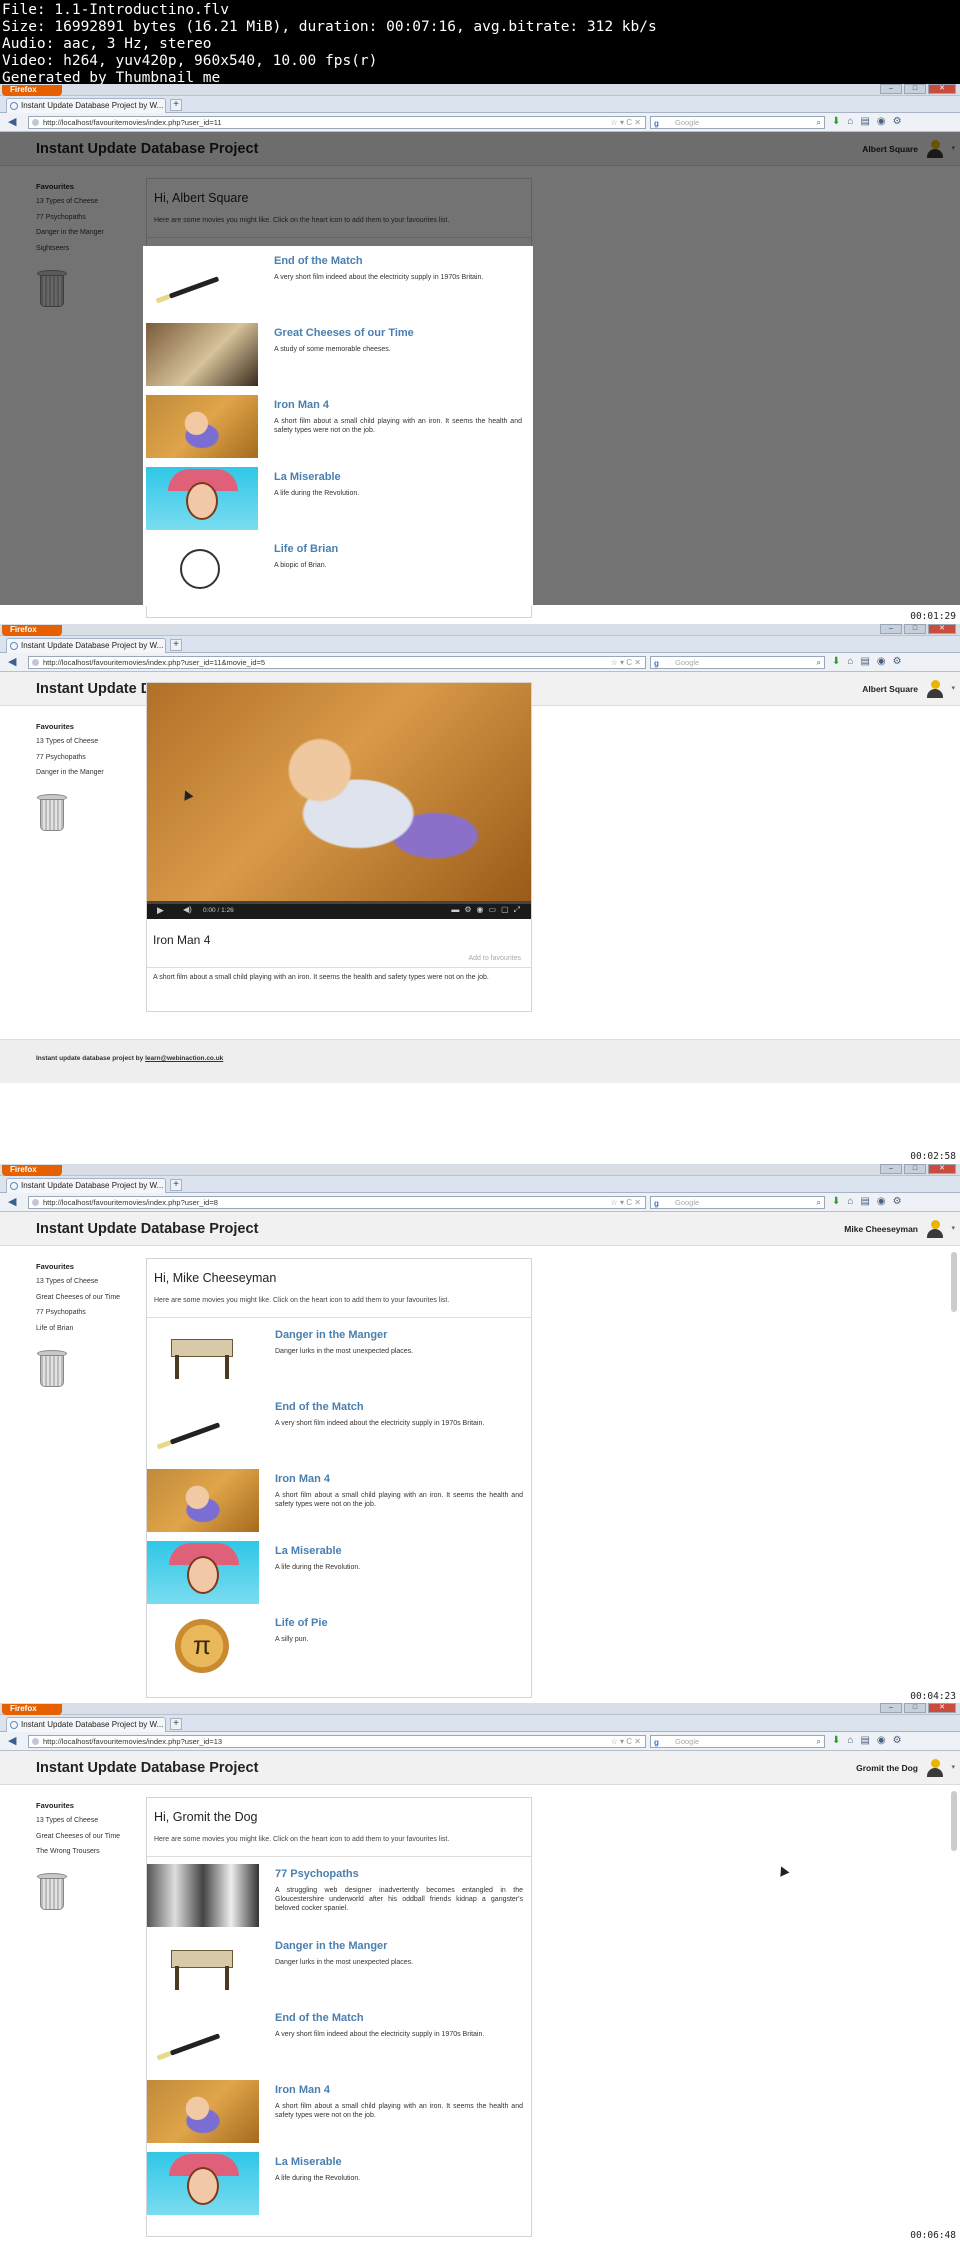 Image resolution: width=960 pixels, height=2243 pixels. I want to click on footer-email-link: learn@webinaction.co.uk, so click(184, 1058).